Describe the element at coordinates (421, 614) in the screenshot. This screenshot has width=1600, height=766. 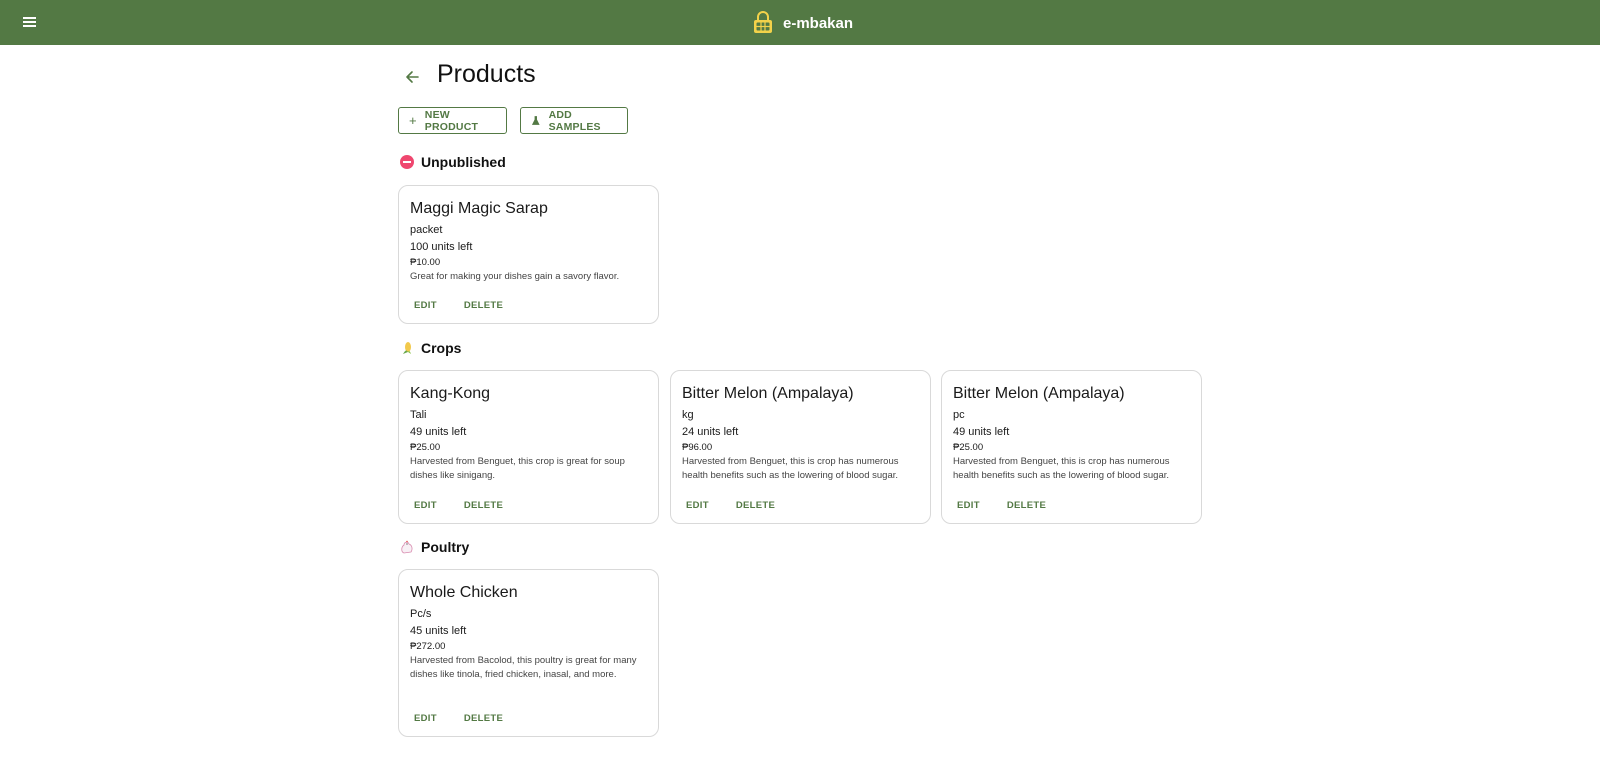
I see `product-unit: Pc/s` at that location.